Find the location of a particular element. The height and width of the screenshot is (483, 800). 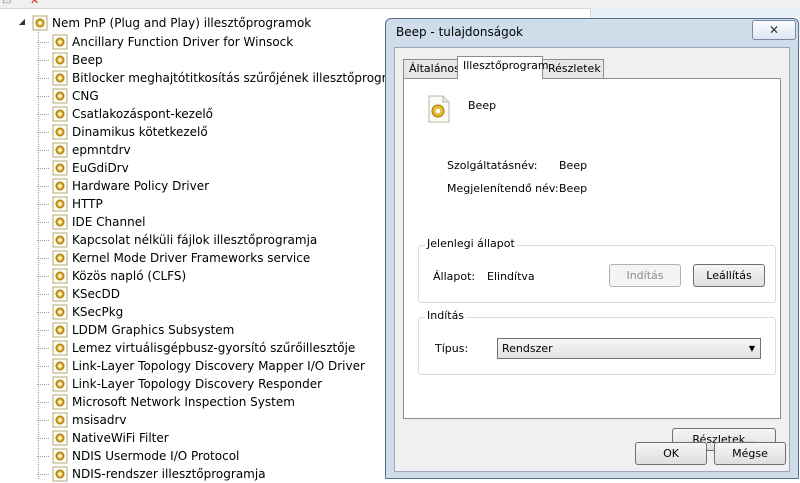

tree-item-label: IDE Channel is located at coordinates (109, 222).